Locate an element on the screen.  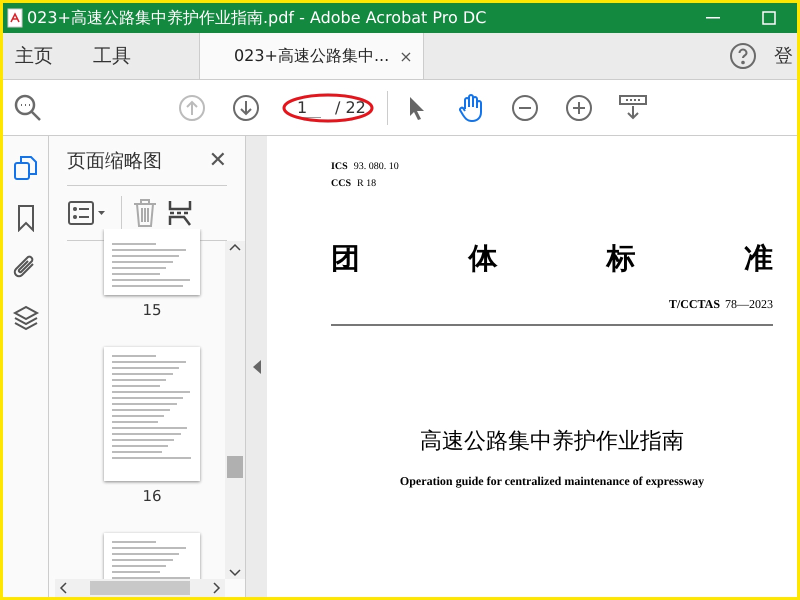
nav-tab: 主页 is located at coordinates (34, 56).